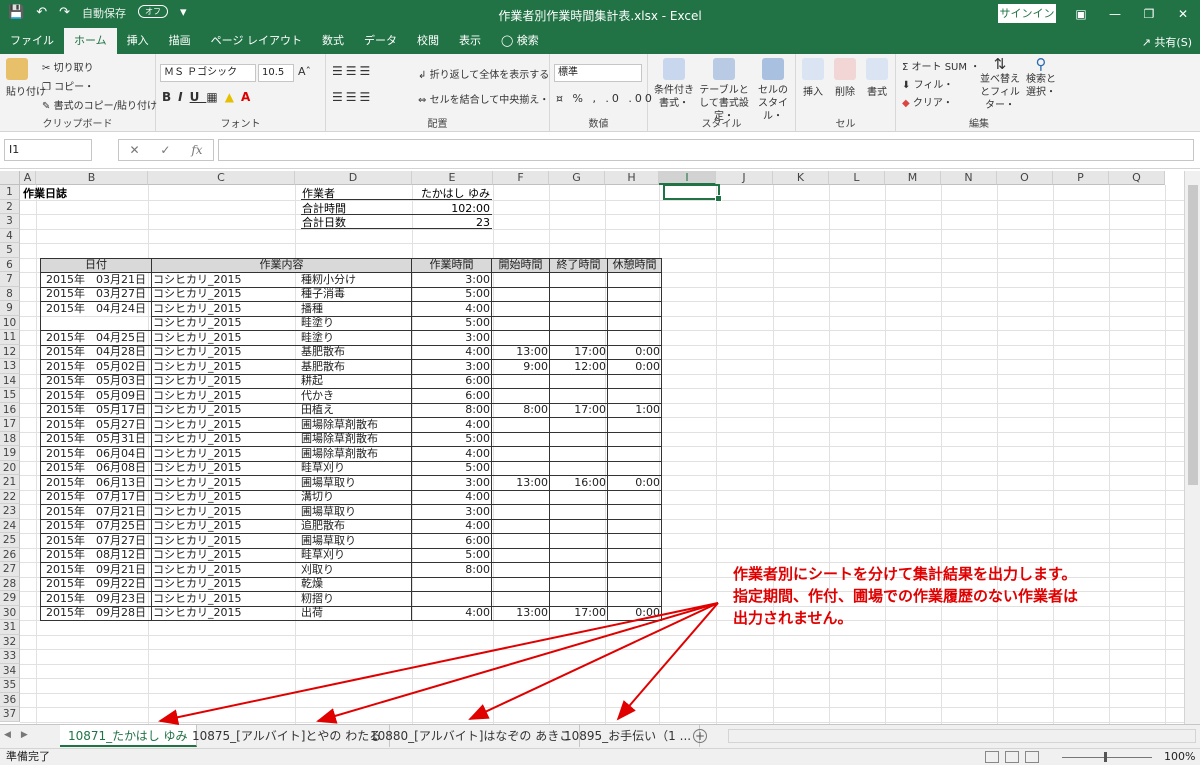  I want to click on cell-task: コシヒカリ_2015 圃場草取り, so click(281, 512).